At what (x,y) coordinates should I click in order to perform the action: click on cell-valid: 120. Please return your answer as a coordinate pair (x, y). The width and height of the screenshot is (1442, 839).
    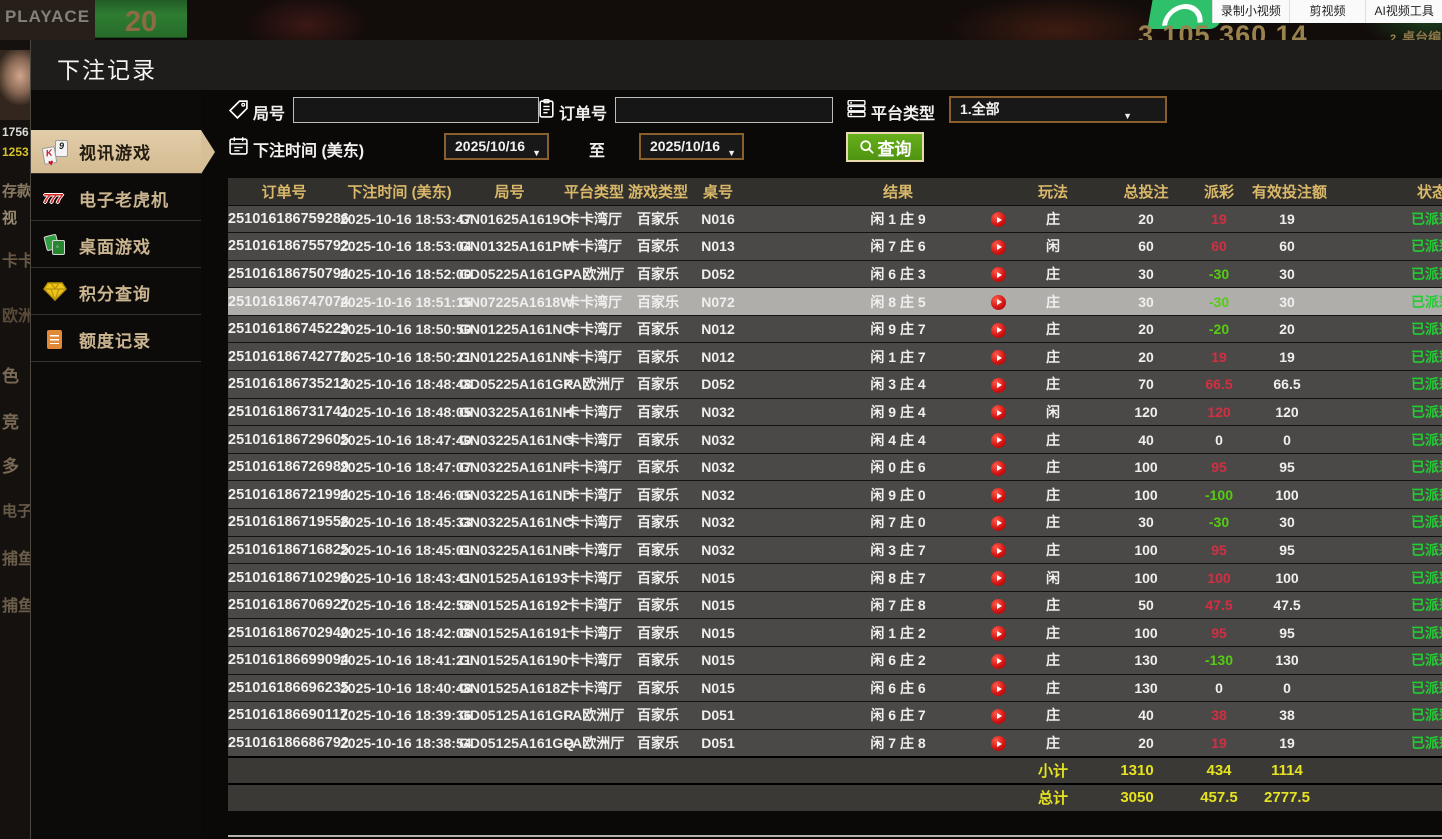
    Looking at the image, I should click on (1287, 412).